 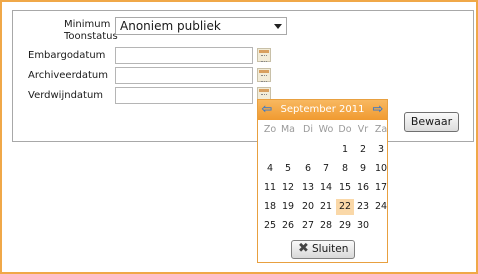 What do you see at coordinates (363, 207) in the screenshot?
I see `calendar-day: 23` at bounding box center [363, 207].